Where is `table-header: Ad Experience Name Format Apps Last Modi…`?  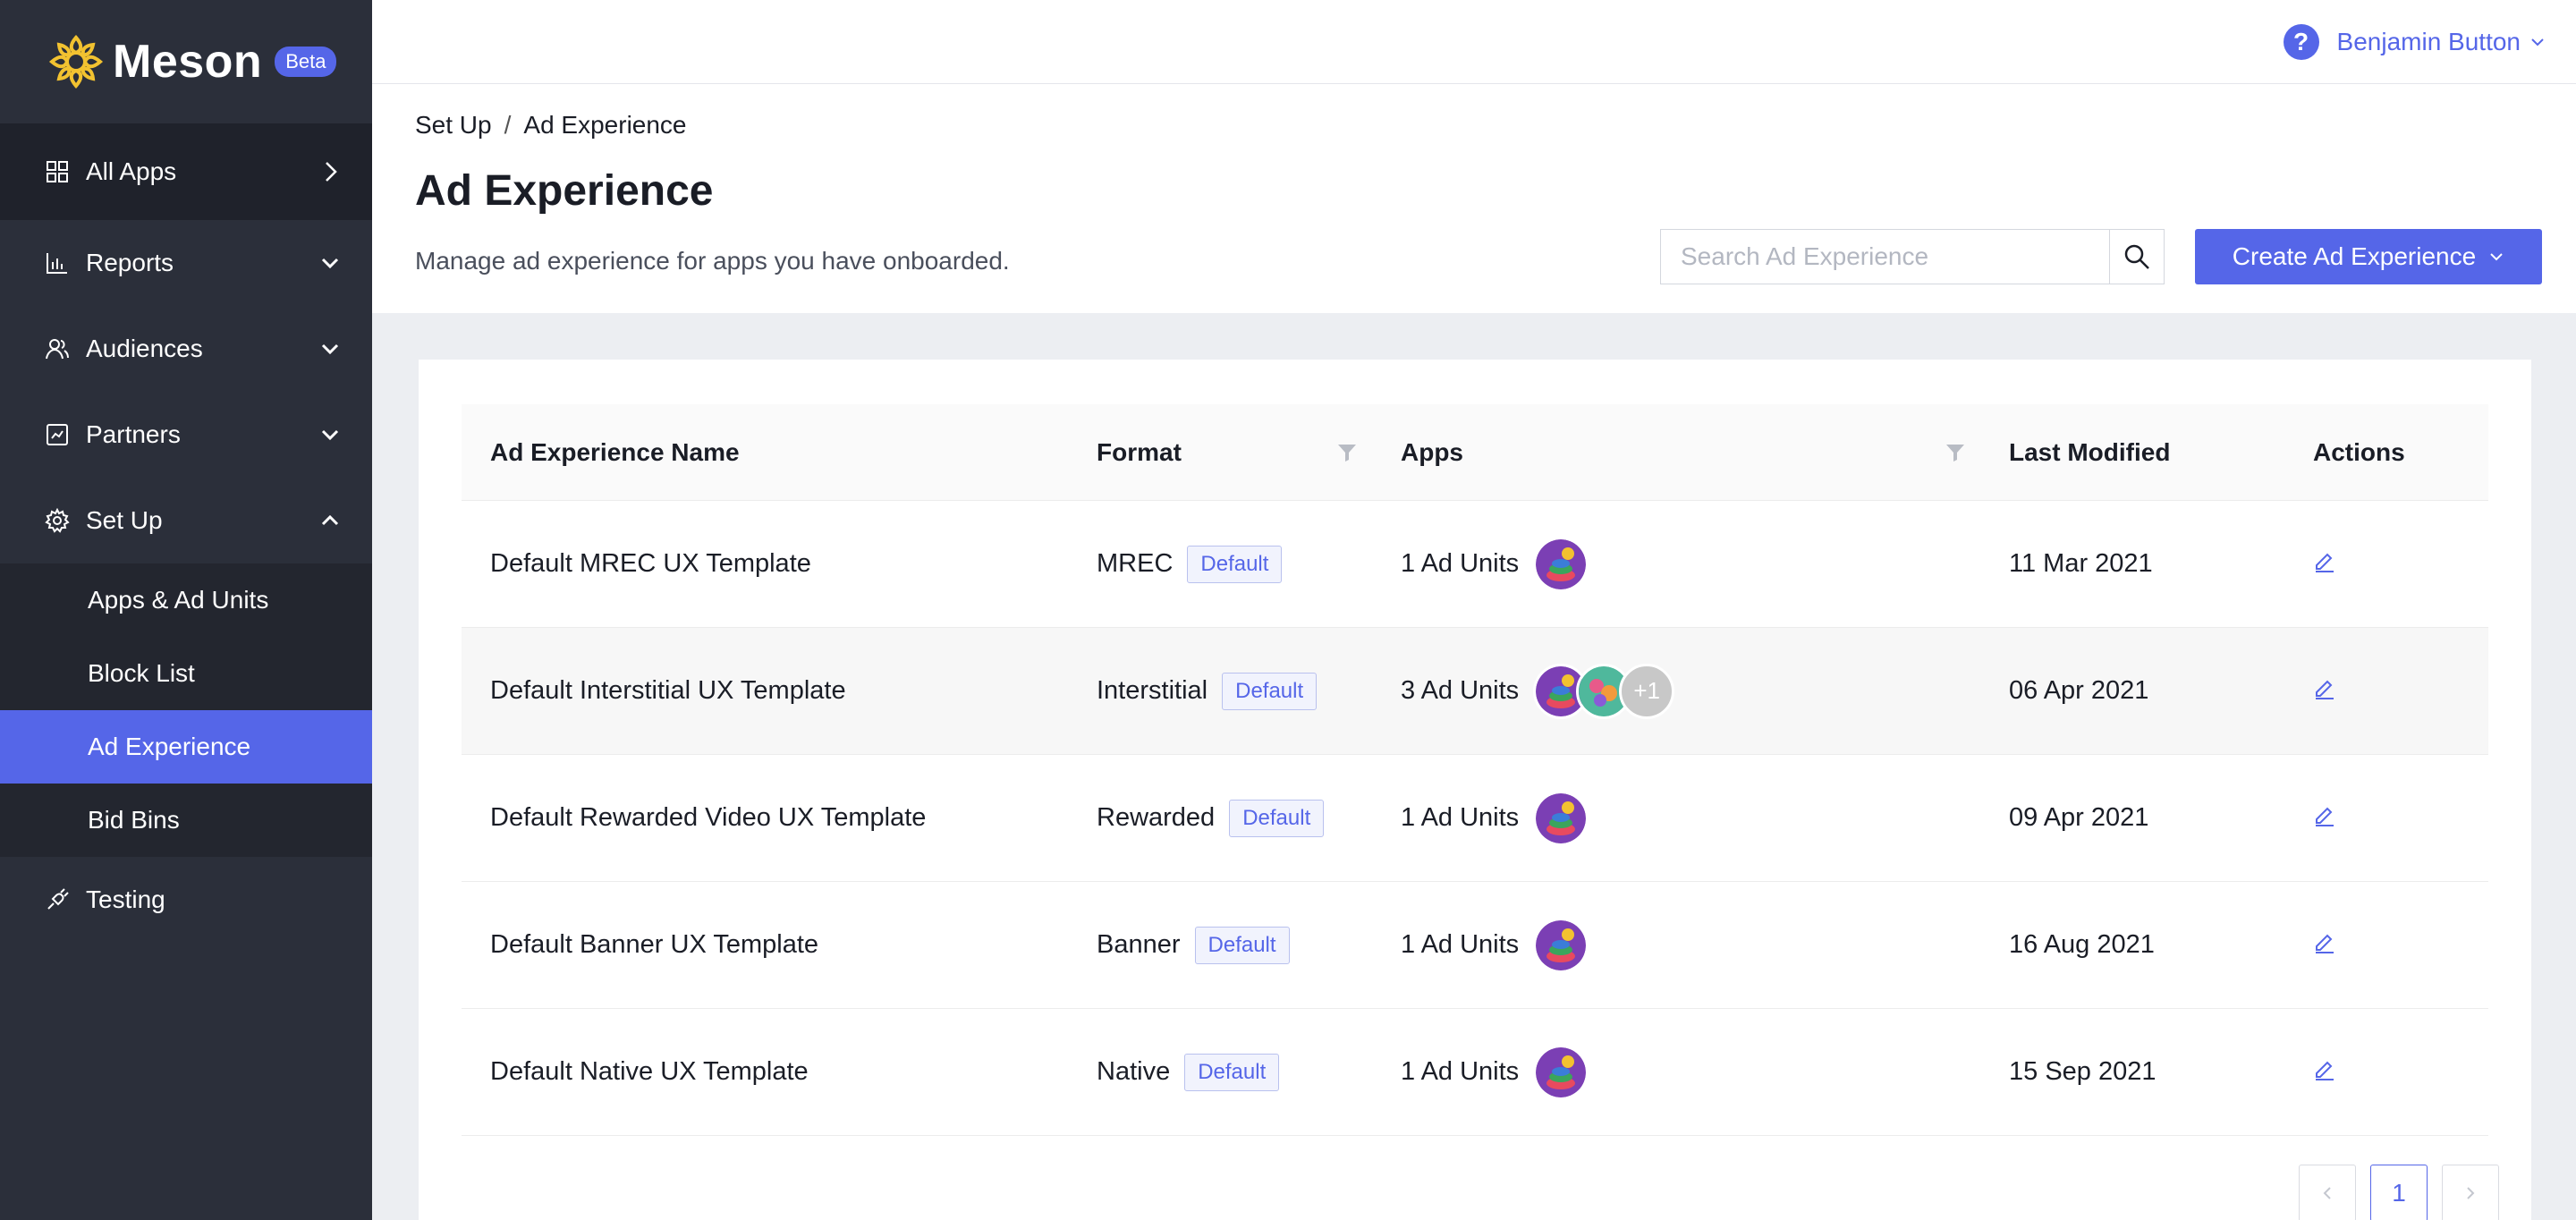 table-header: Ad Experience Name Format Apps Last Modi… is located at coordinates (1475, 453).